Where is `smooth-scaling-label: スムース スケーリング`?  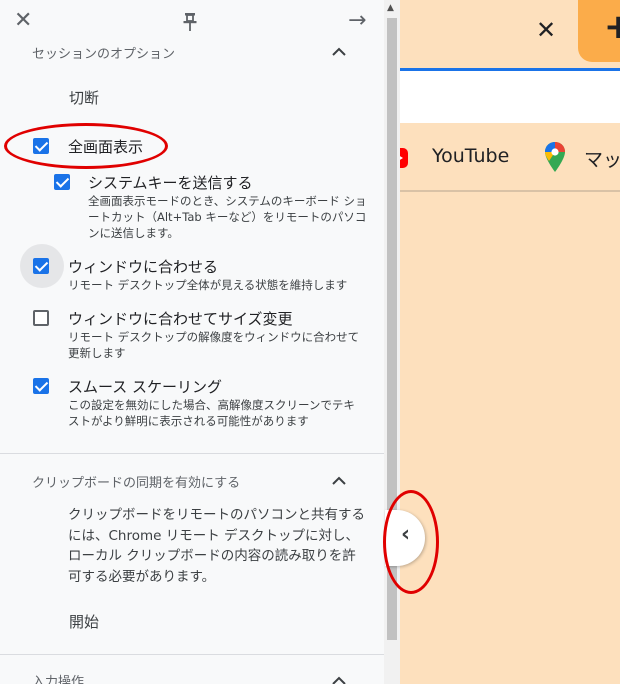
smooth-scaling-label: スムース スケーリング is located at coordinates (145, 386).